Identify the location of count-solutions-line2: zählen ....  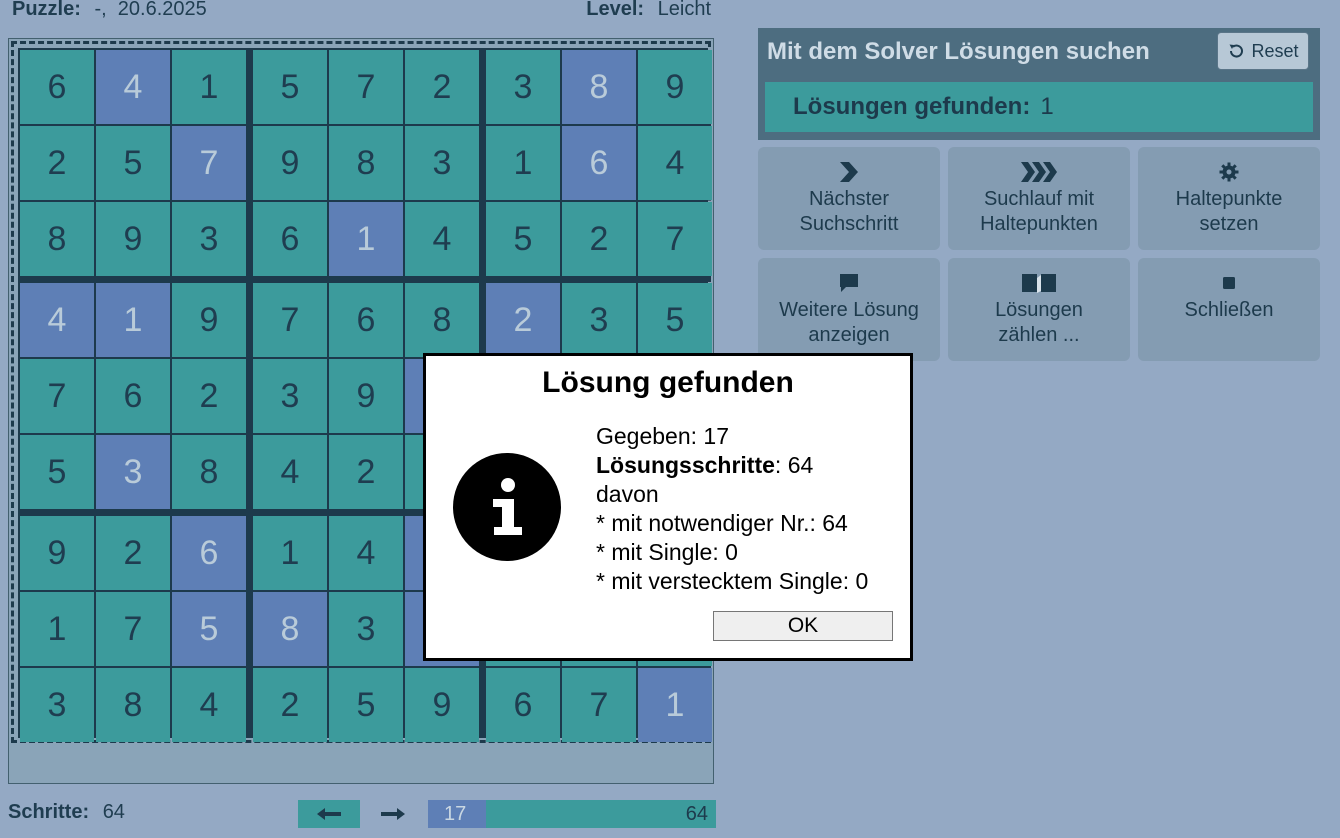
(1039, 335).